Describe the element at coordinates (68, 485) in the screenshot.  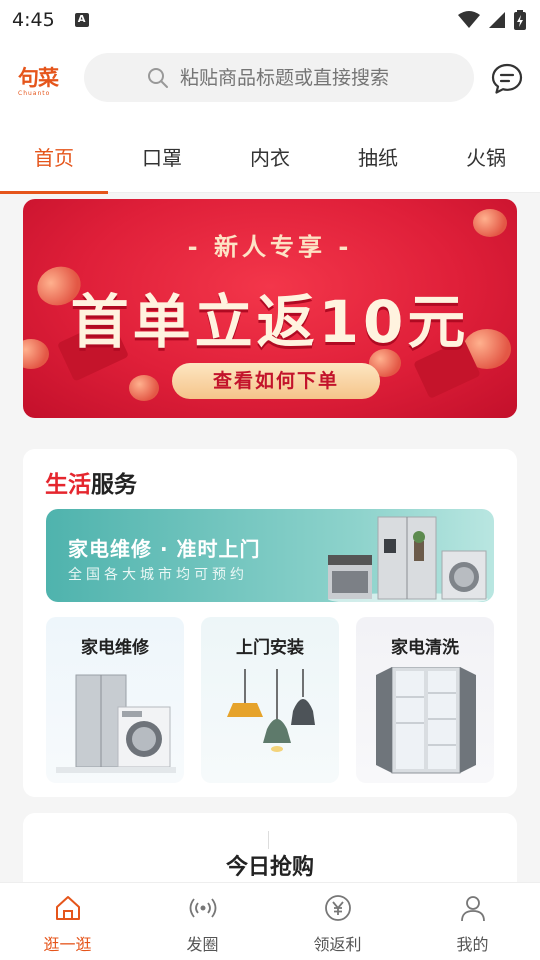
I see `title-red-part: 生活` at that location.